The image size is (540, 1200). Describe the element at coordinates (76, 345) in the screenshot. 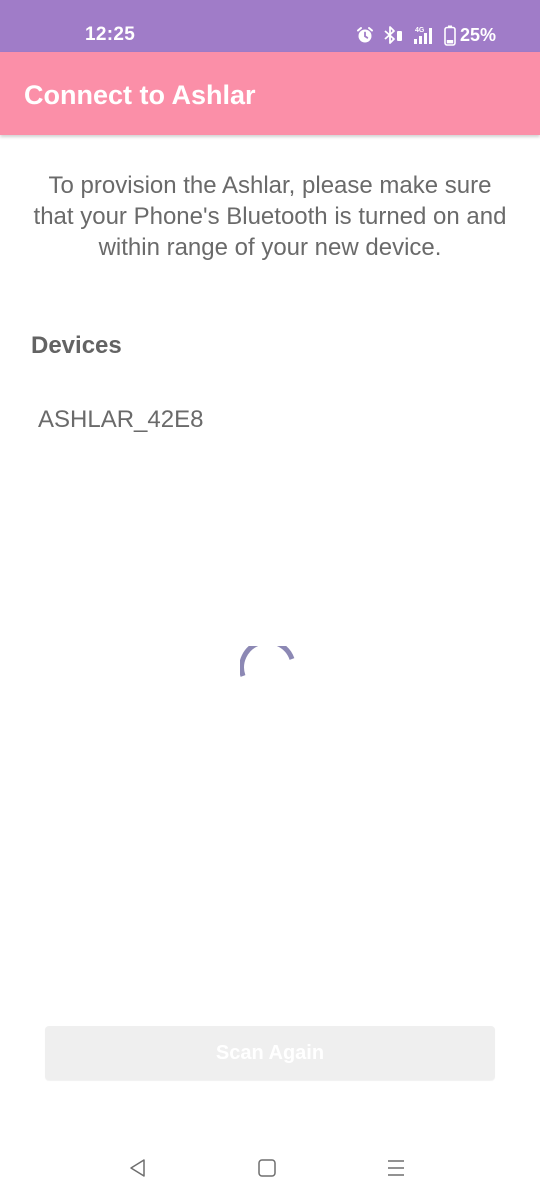

I see `devices-heading: Devices` at that location.